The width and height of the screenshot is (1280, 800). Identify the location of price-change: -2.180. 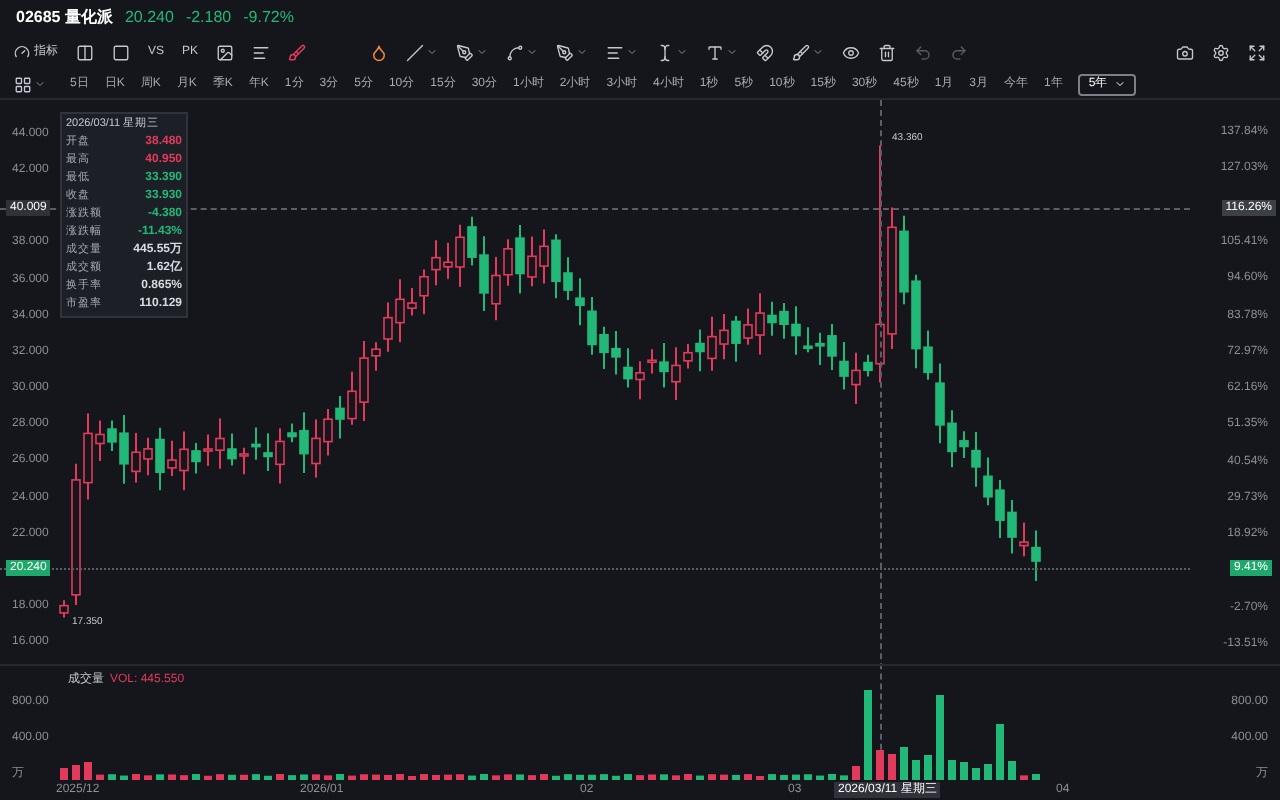
(208, 17).